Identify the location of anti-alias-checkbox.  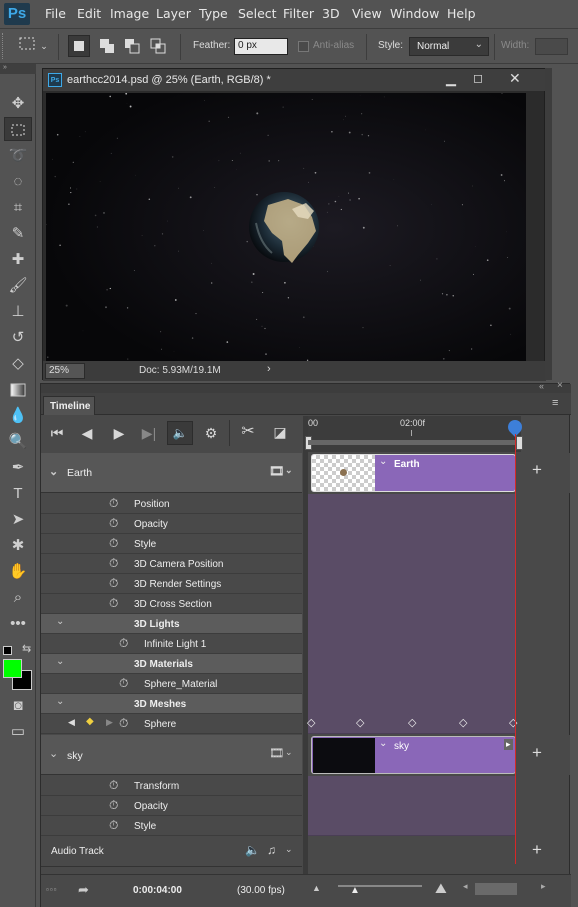
(303, 46).